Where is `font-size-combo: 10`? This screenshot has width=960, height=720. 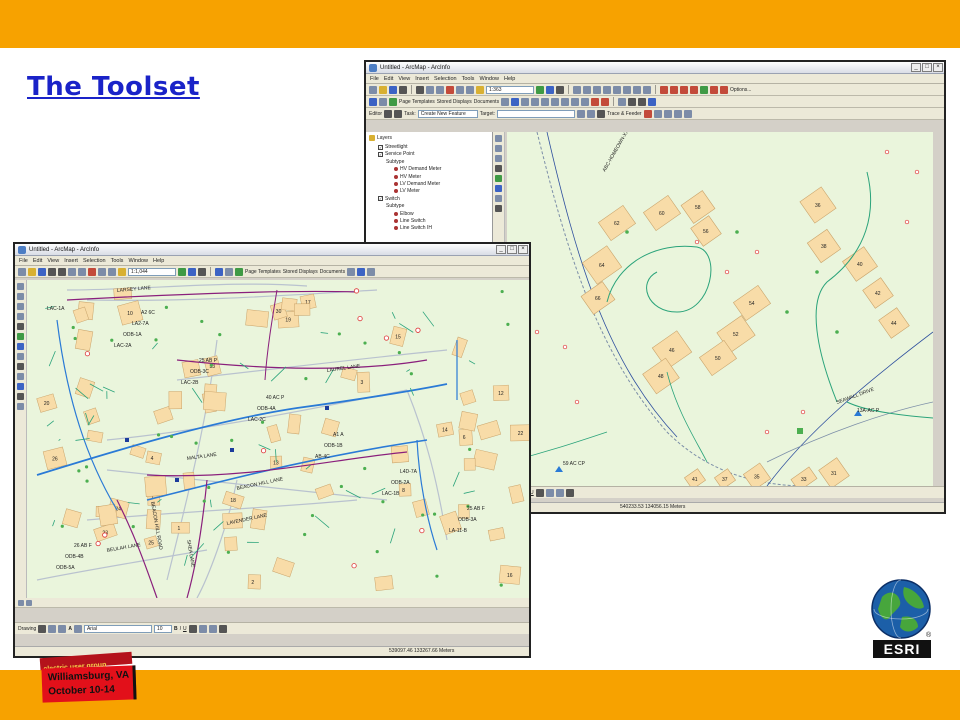 font-size-combo: 10 is located at coordinates (162, 628).